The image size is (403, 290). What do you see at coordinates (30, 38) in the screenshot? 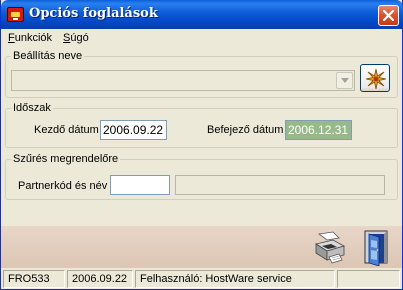
I see `menu-funkciok: Funkciók` at bounding box center [30, 38].